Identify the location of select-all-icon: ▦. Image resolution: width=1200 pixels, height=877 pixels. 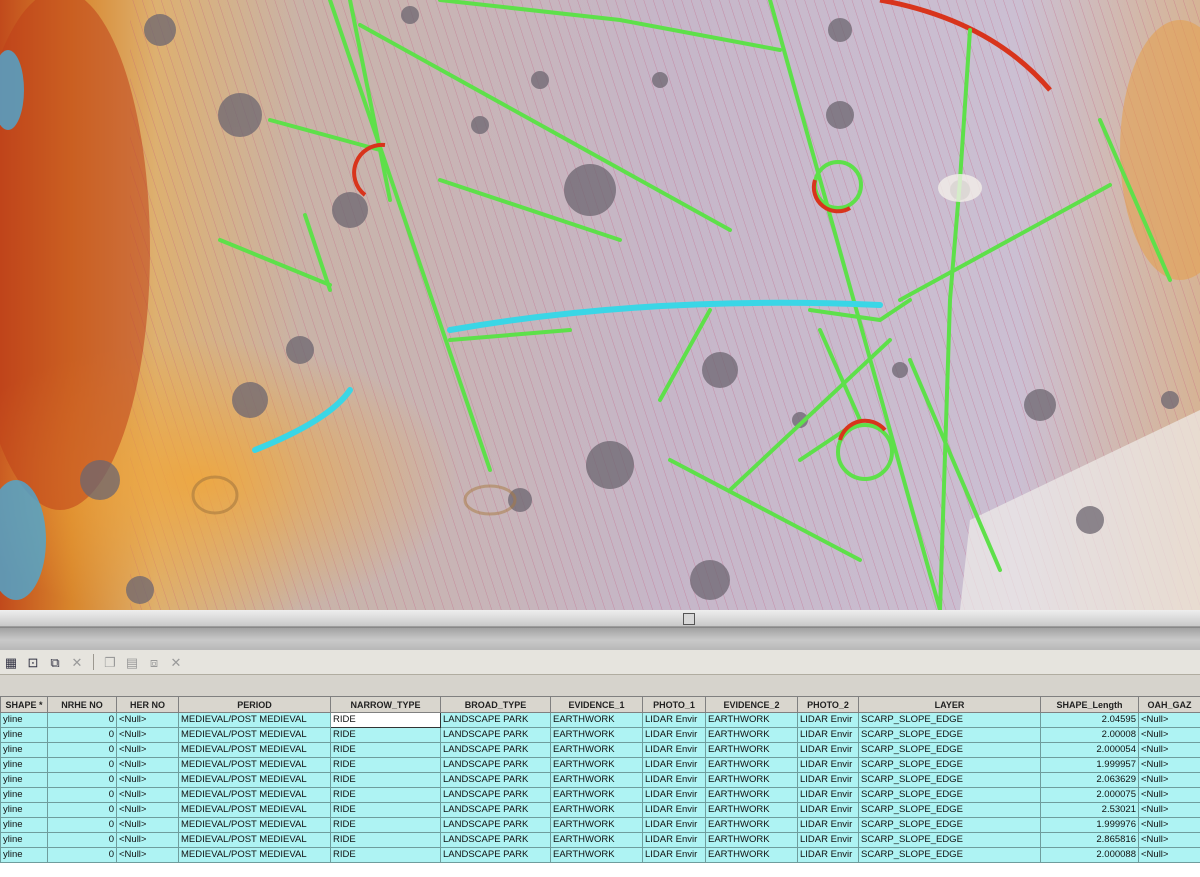
(11, 662).